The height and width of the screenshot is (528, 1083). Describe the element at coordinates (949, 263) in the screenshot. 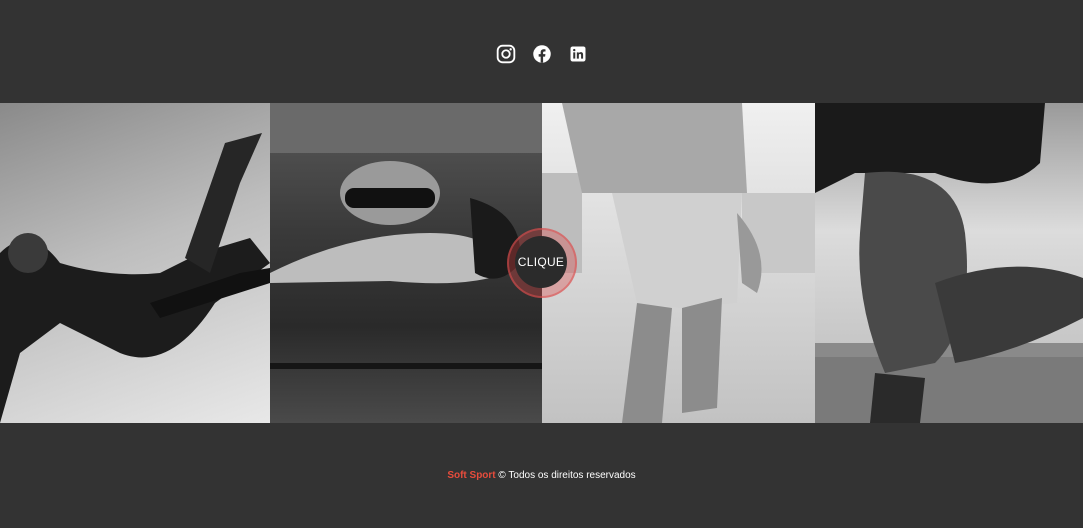

I see `gallery-image-running` at that location.